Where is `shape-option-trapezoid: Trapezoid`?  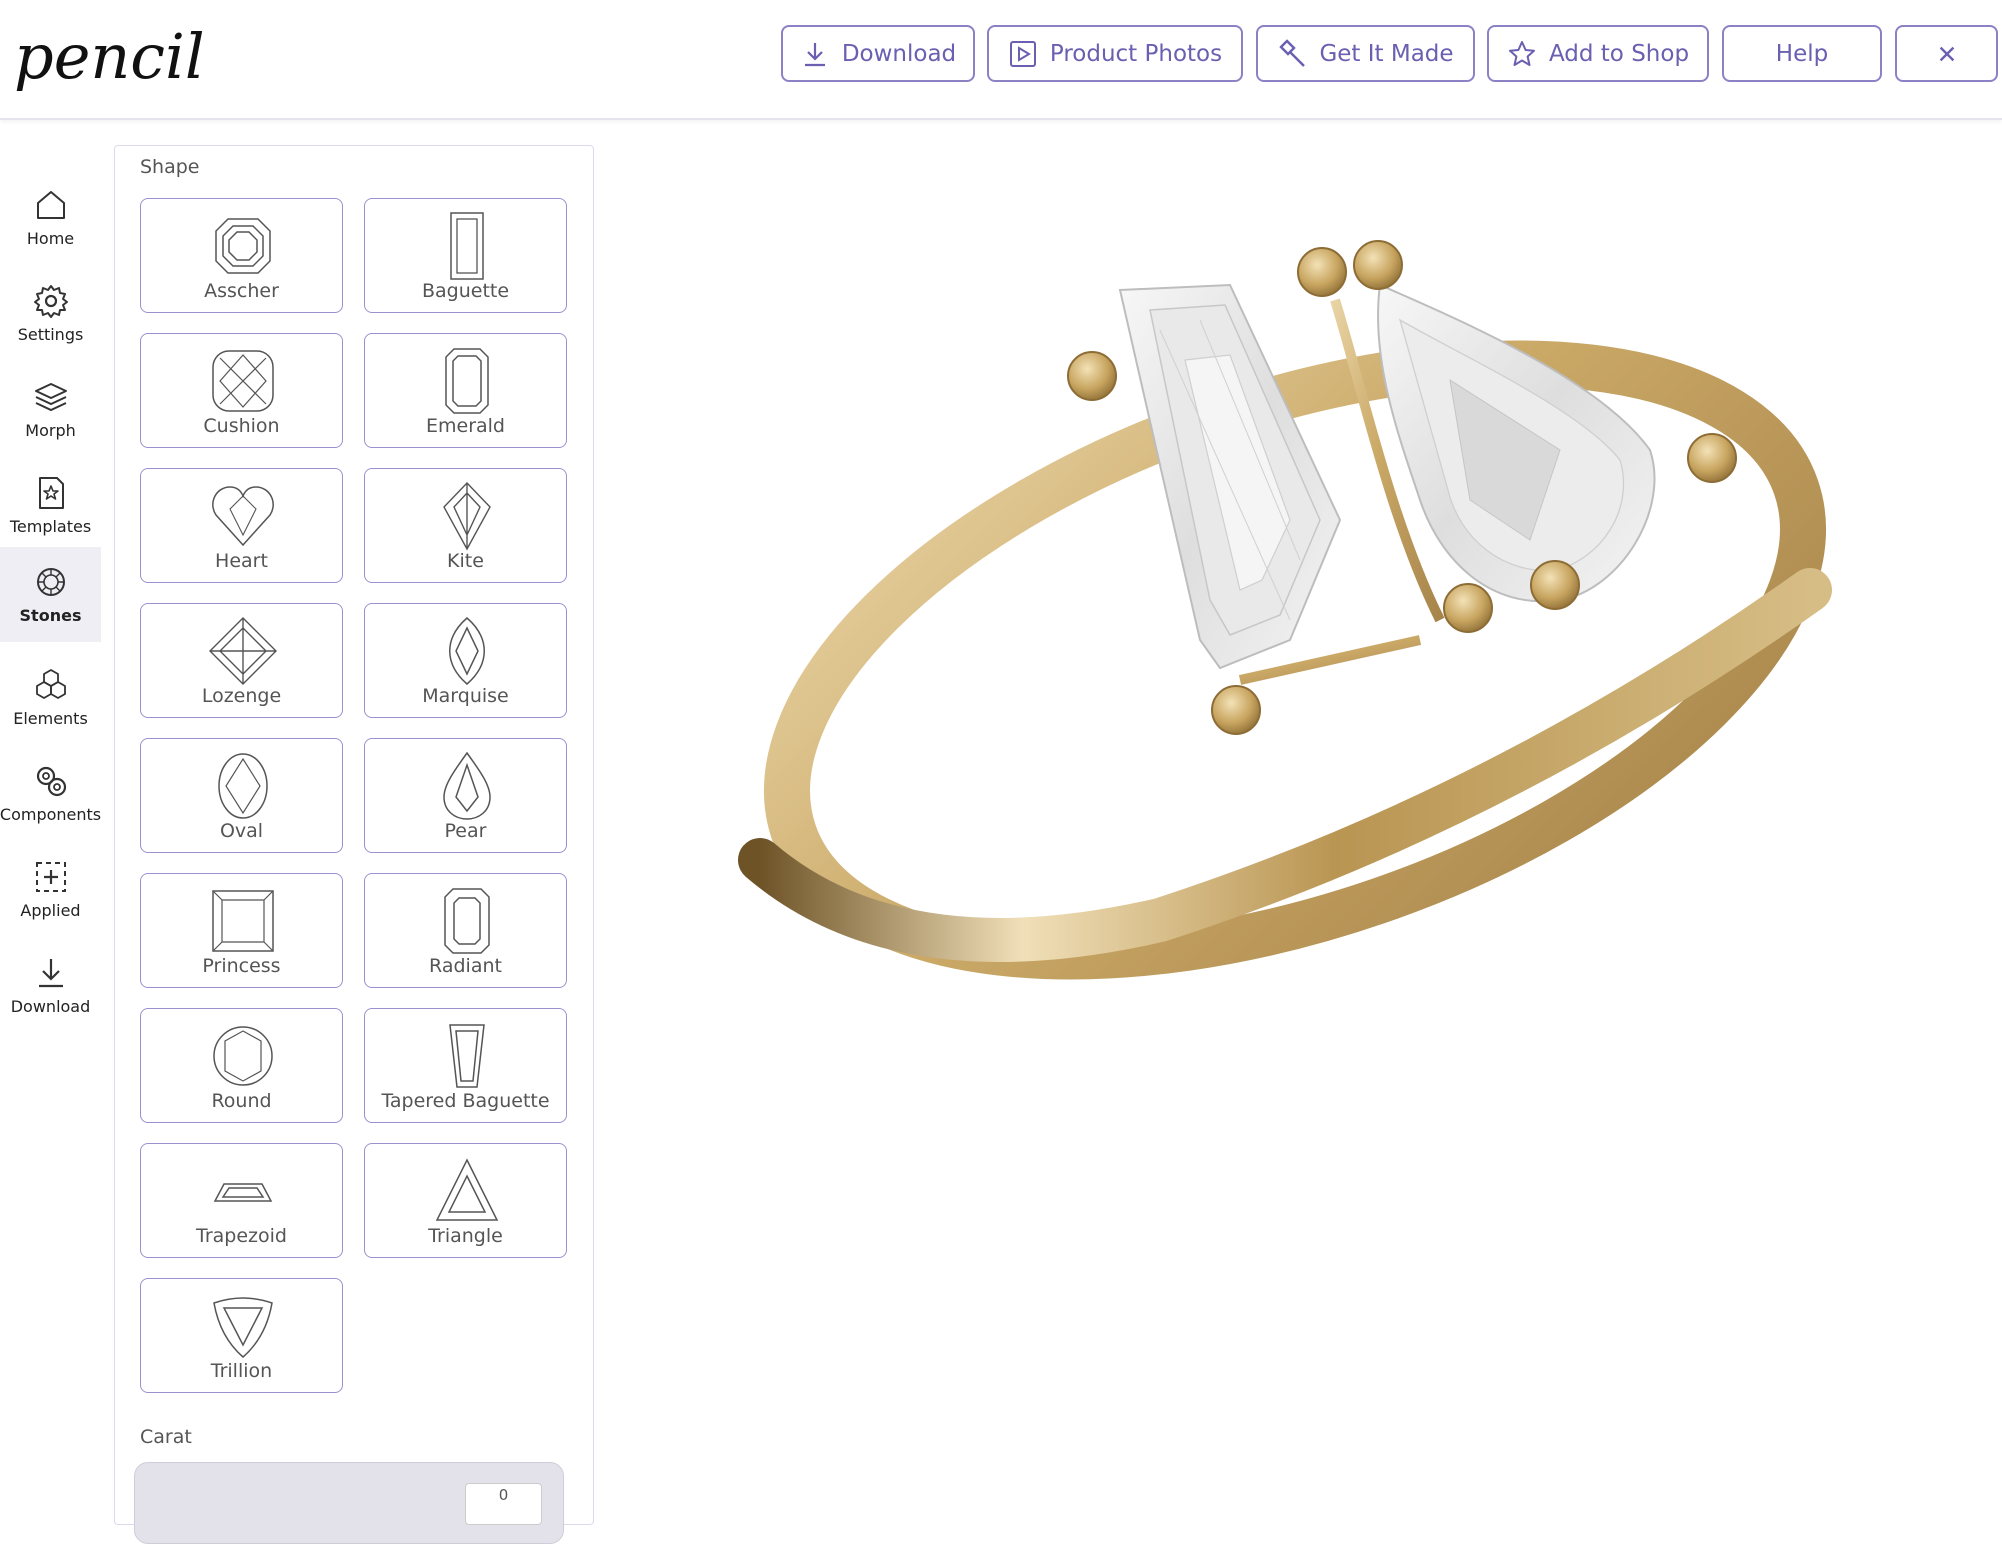 shape-option-trapezoid: Trapezoid is located at coordinates (241, 1200).